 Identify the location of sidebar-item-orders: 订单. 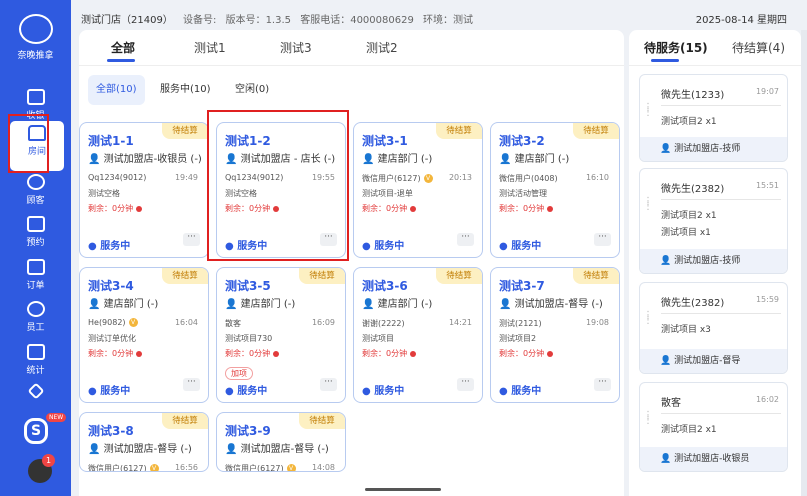
(35, 277).